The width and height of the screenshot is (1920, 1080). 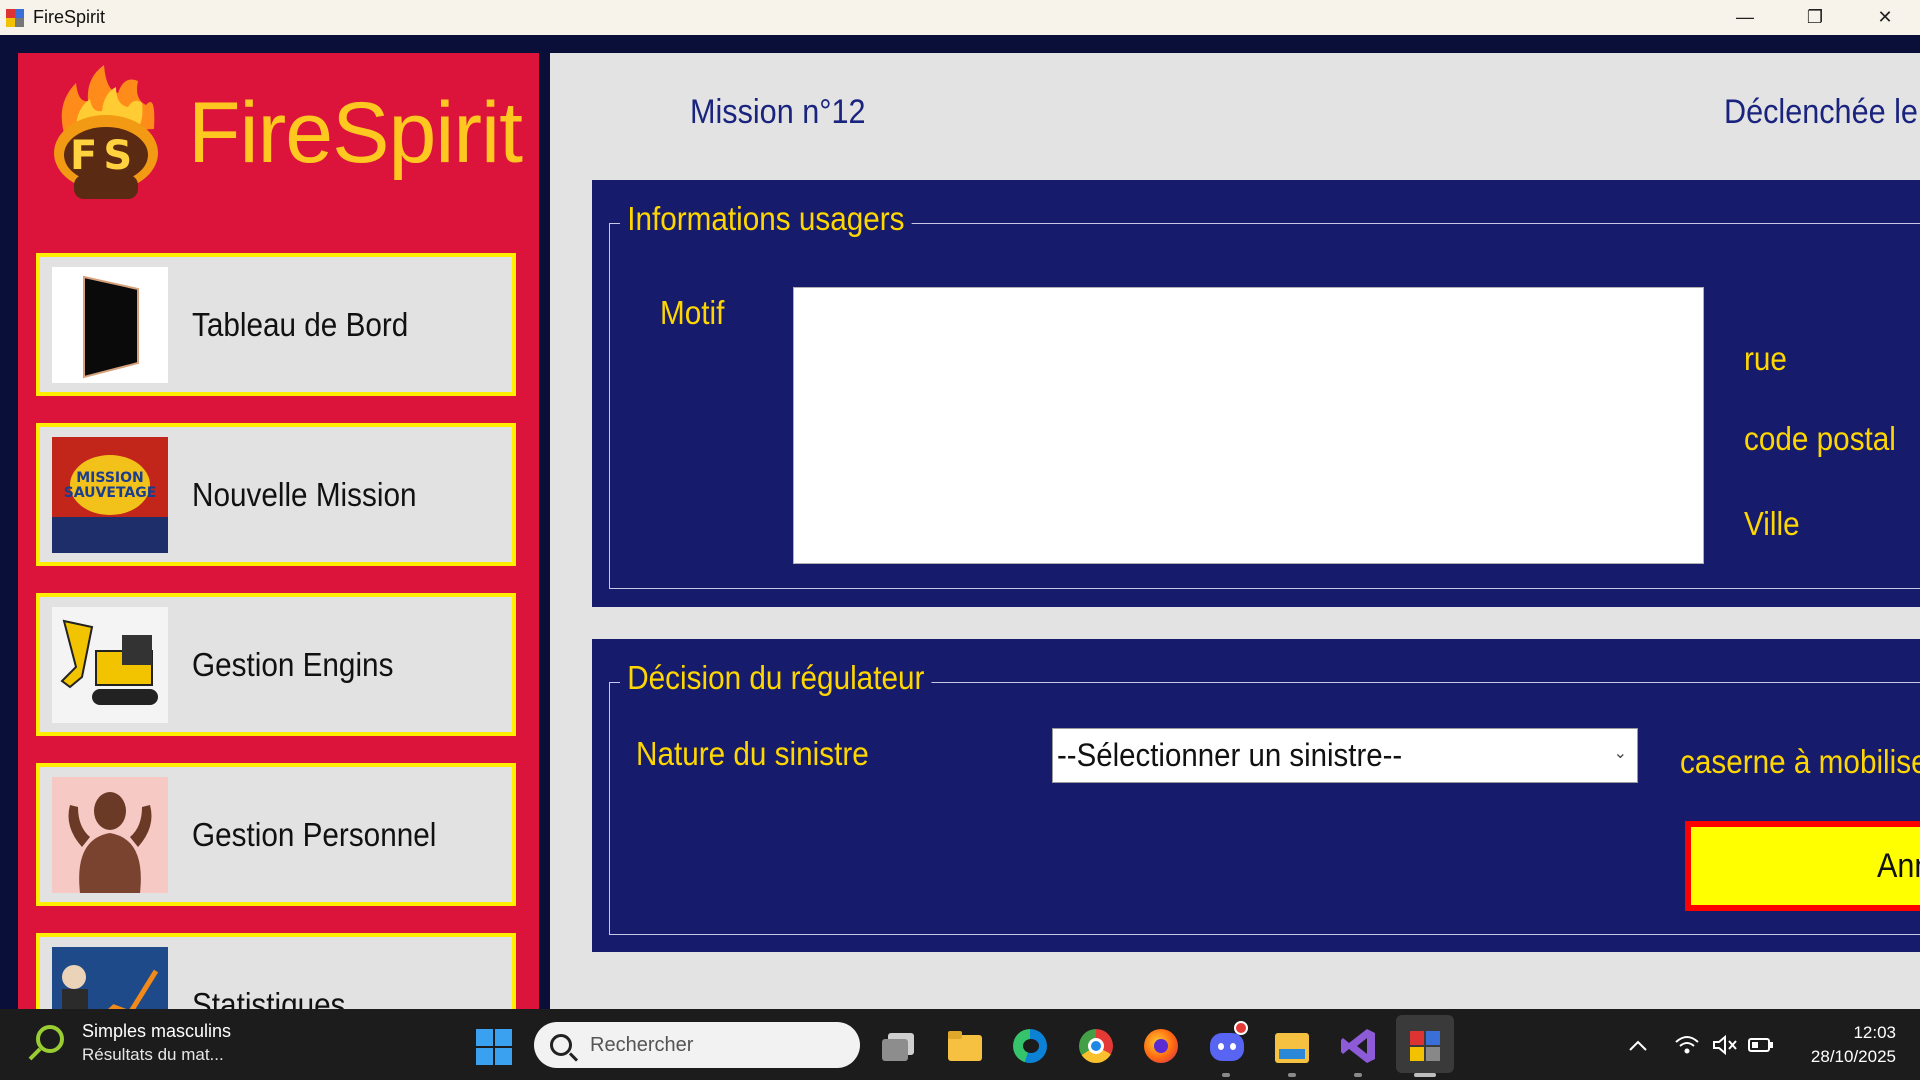 I want to click on nav-label: Statistiques, so click(x=269, y=997).